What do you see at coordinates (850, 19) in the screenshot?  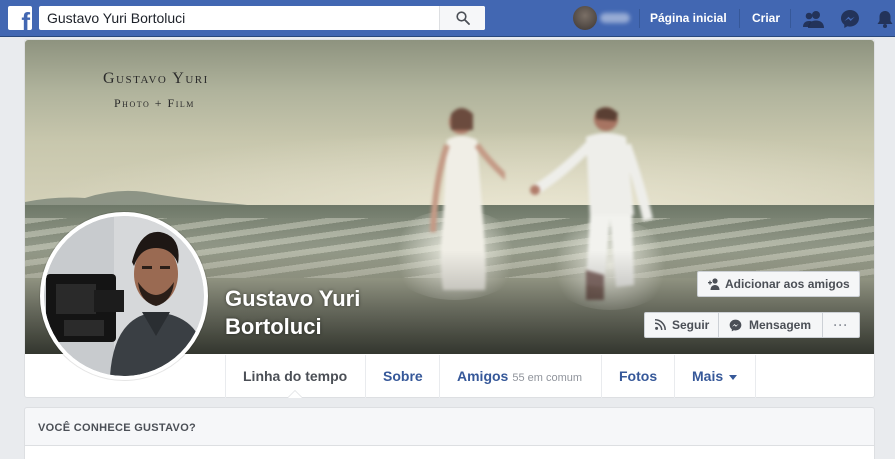 I see `messenger-icon` at bounding box center [850, 19].